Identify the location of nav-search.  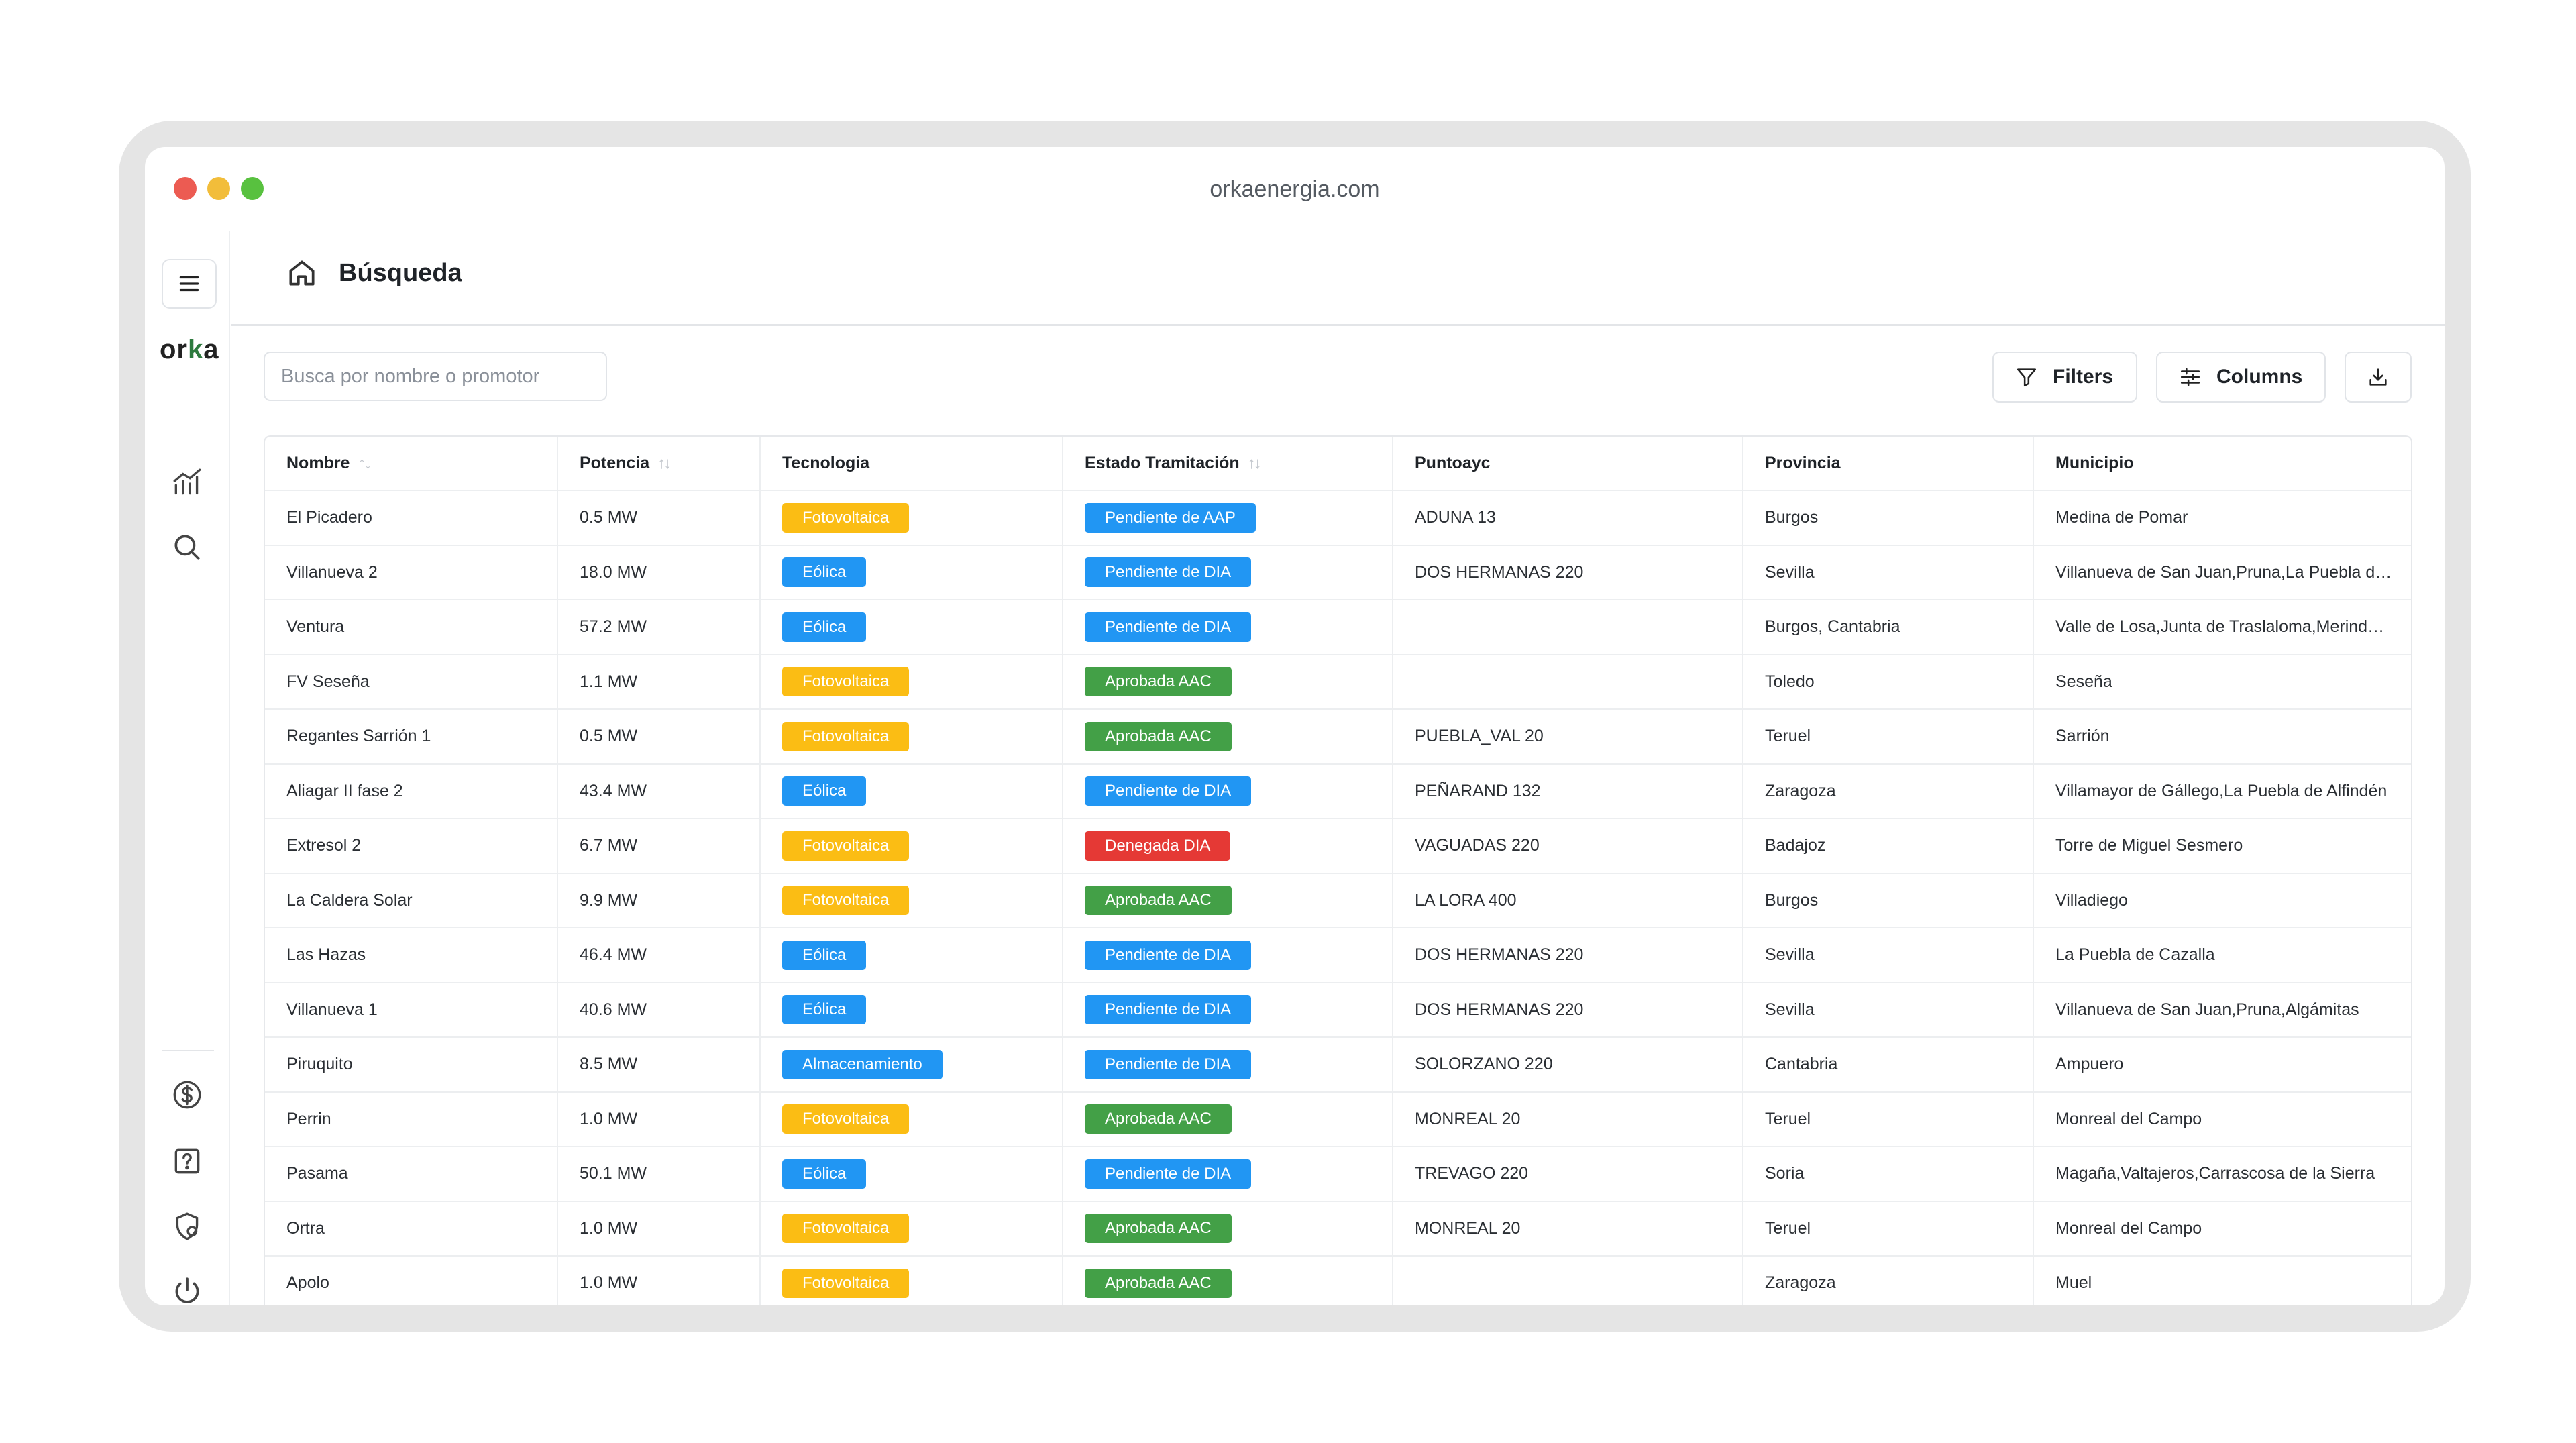
(187, 547).